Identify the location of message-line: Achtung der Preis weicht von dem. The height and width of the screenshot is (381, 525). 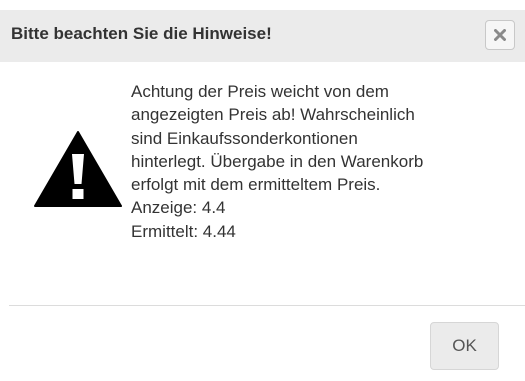
(260, 91).